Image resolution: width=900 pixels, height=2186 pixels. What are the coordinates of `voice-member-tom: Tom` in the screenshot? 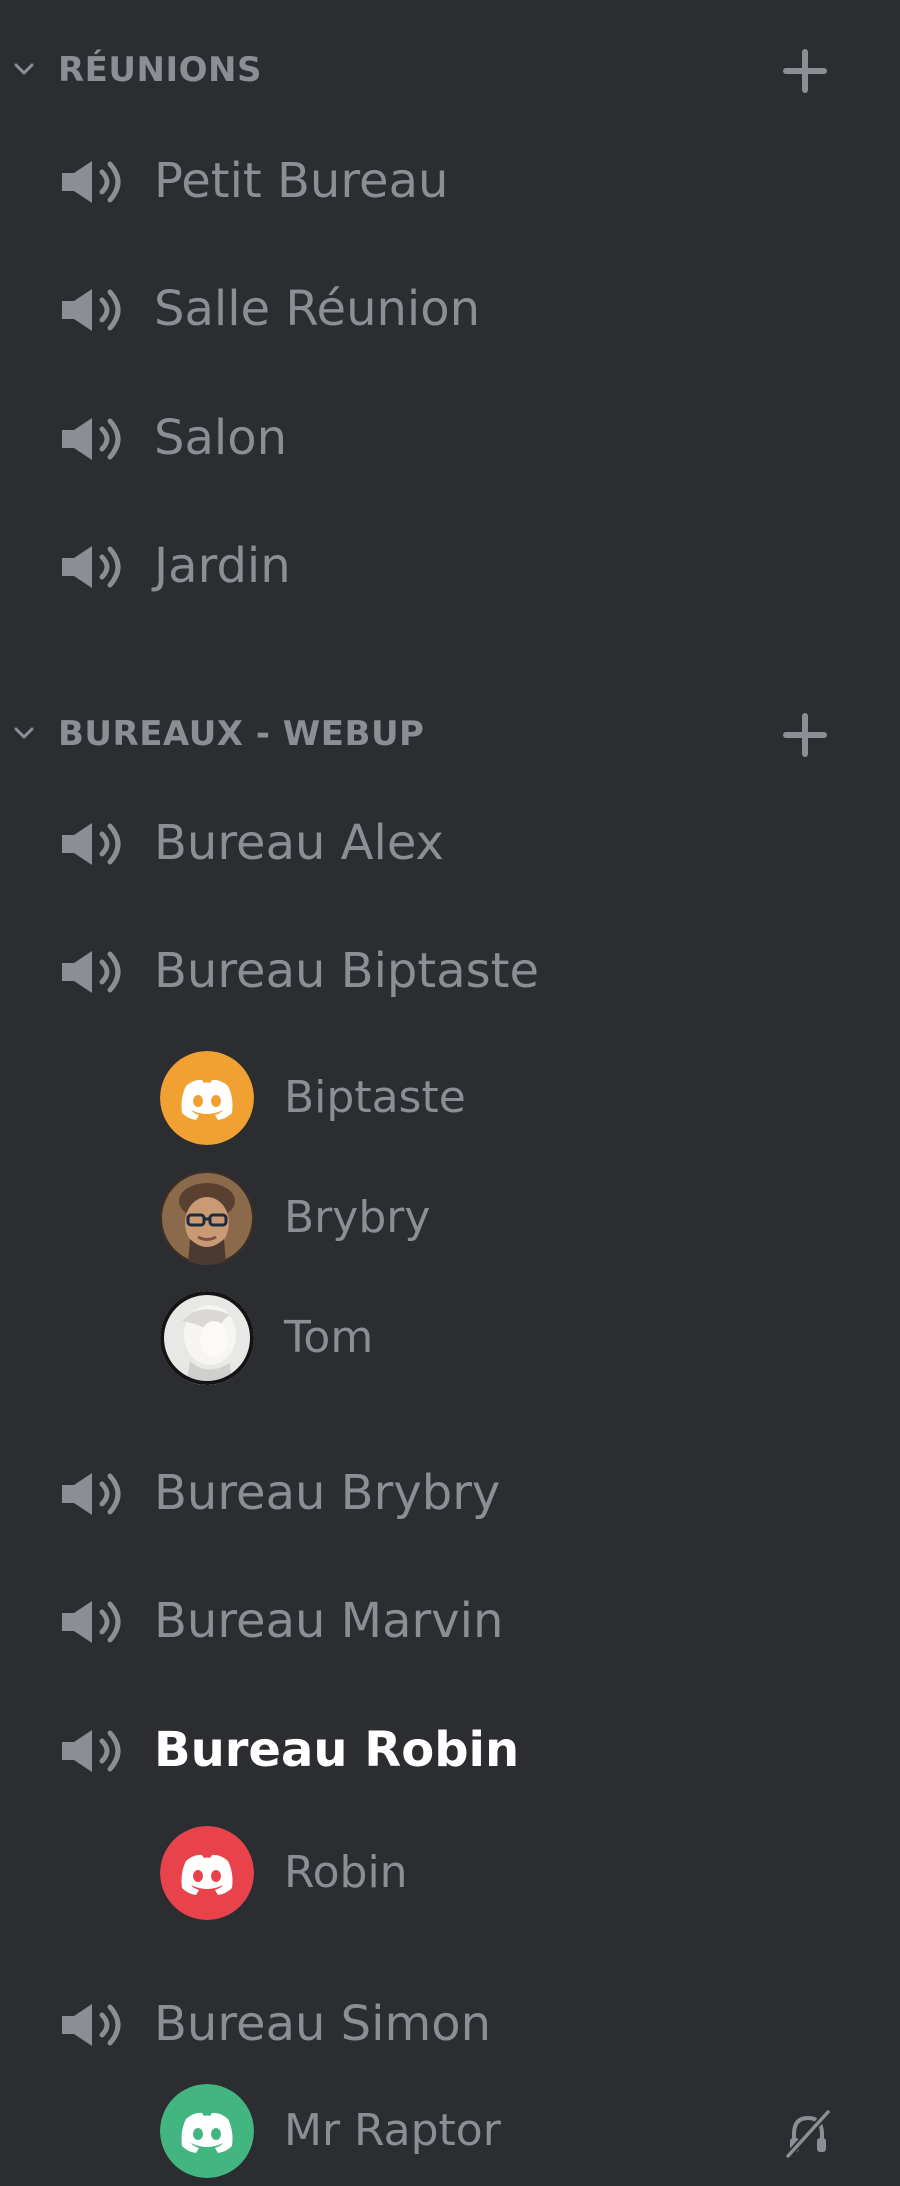 It's located at (450, 1338).